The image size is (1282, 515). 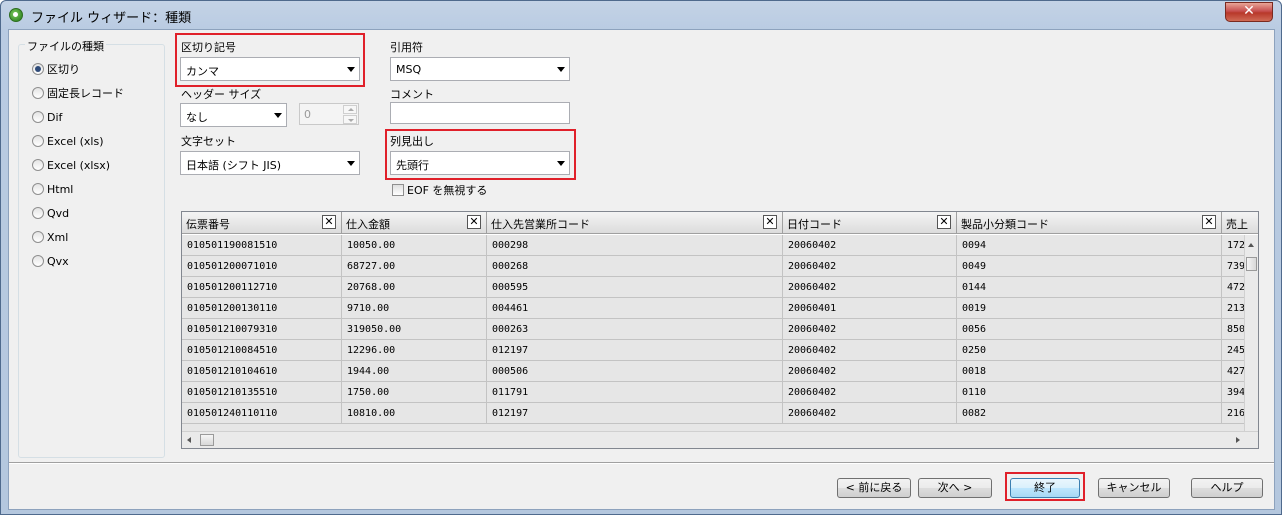 What do you see at coordinates (870, 308) in the screenshot?
I see `table-cell: 20060401` at bounding box center [870, 308].